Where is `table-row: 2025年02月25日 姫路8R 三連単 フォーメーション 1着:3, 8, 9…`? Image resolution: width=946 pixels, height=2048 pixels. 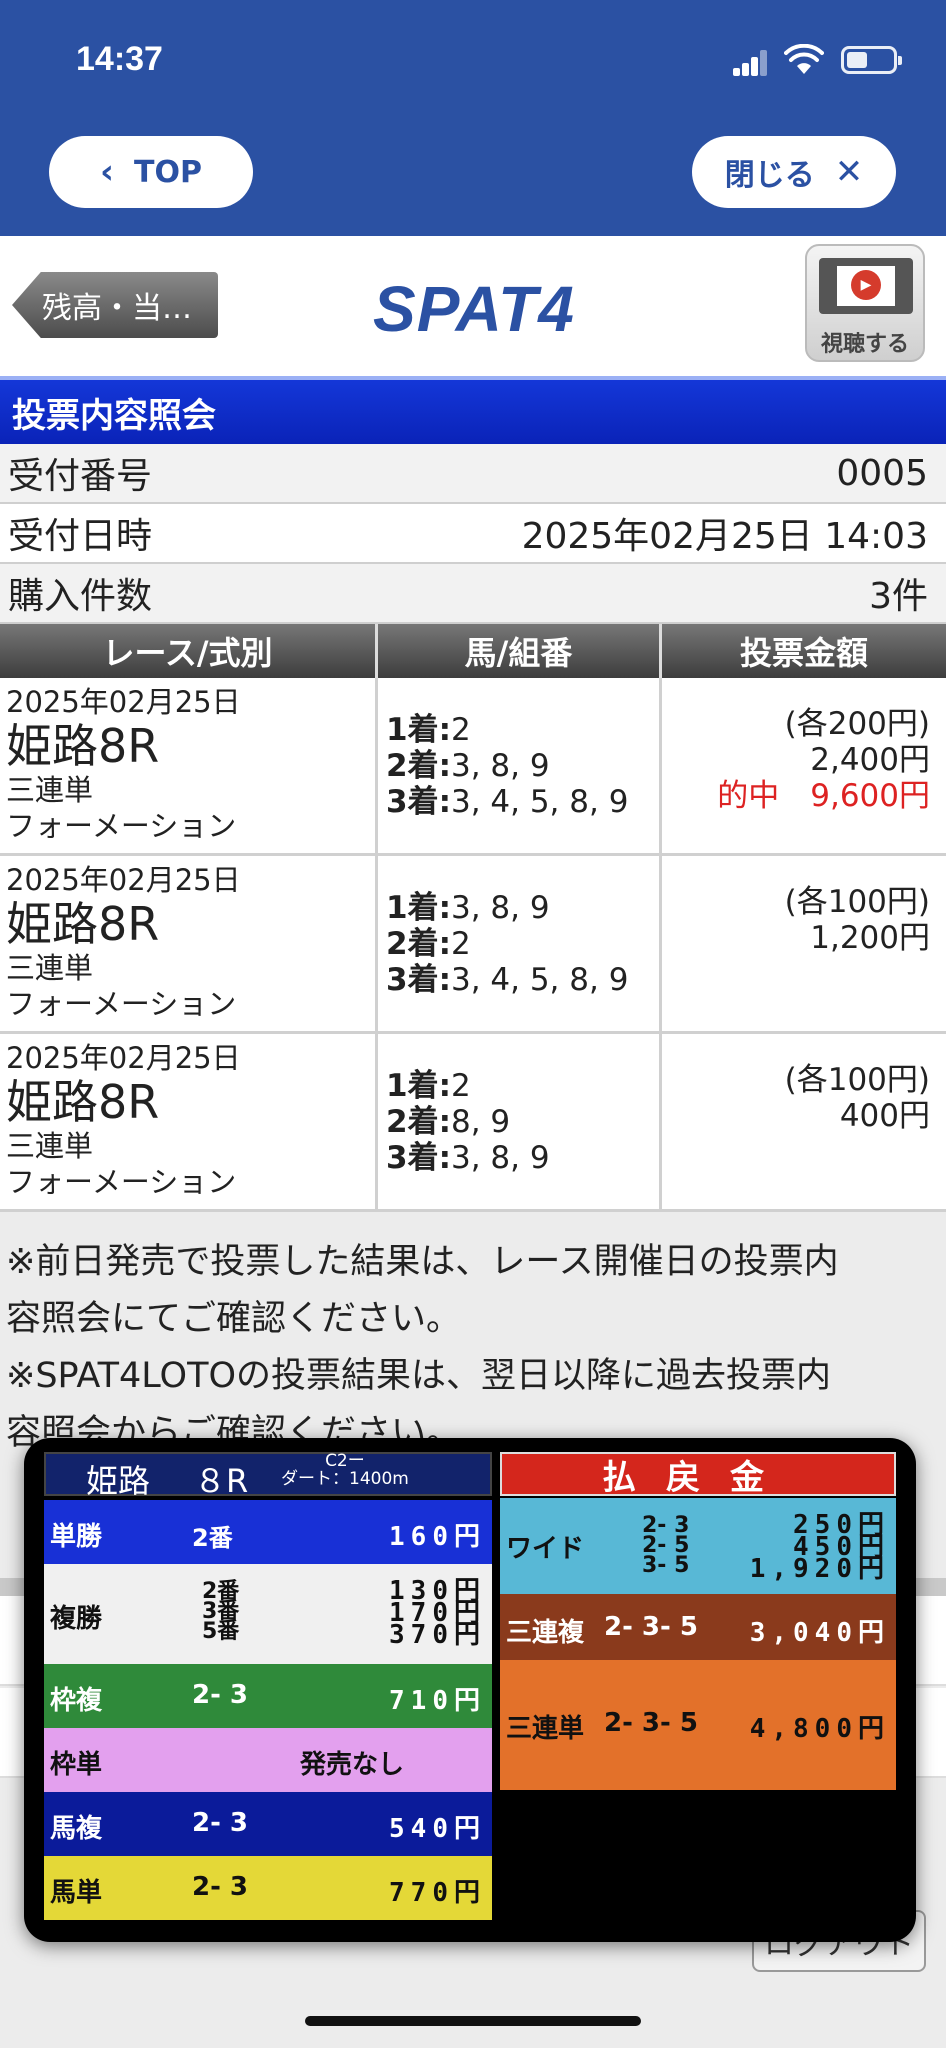
table-row: 2025年02月25日 姫路8R 三連単 フォーメーション 1着:3, 8, 9… is located at coordinates (473, 945).